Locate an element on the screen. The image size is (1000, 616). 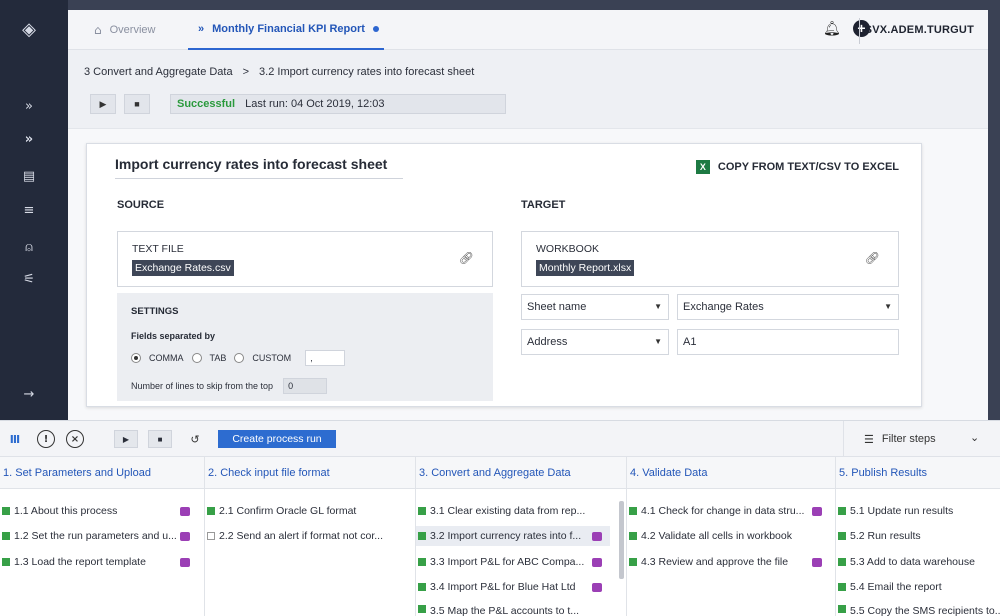
address-select: Address ▼ is located at coordinates (595, 342).